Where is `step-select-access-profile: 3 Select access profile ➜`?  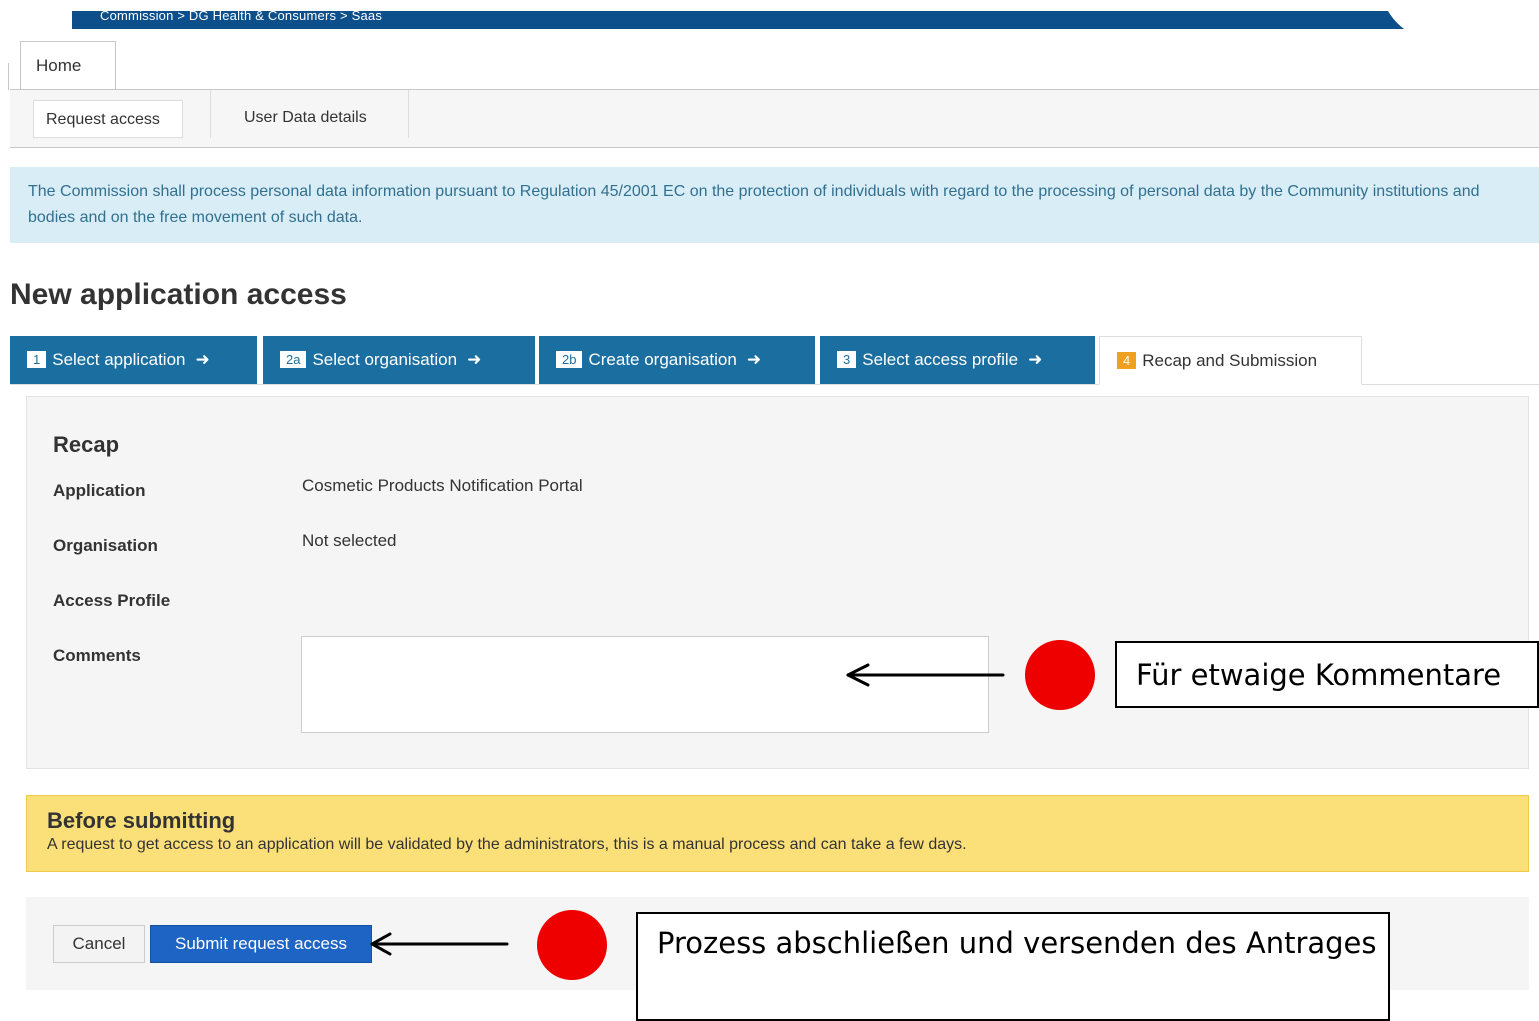 step-select-access-profile: 3 Select access profile ➜ is located at coordinates (957, 360).